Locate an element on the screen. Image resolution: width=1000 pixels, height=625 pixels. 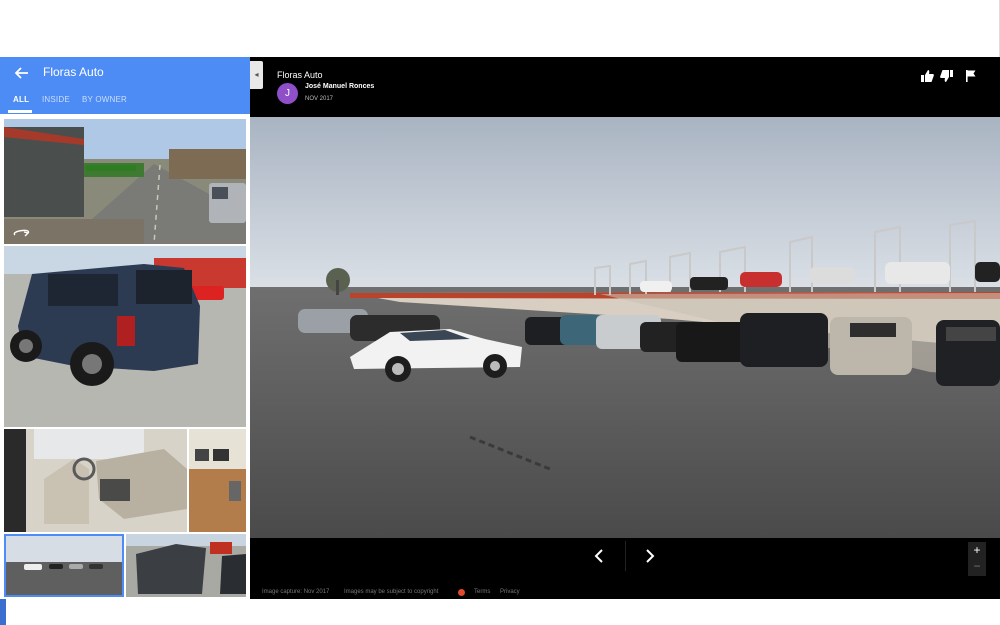
thumbs-down-icon is located at coordinates (947, 76).